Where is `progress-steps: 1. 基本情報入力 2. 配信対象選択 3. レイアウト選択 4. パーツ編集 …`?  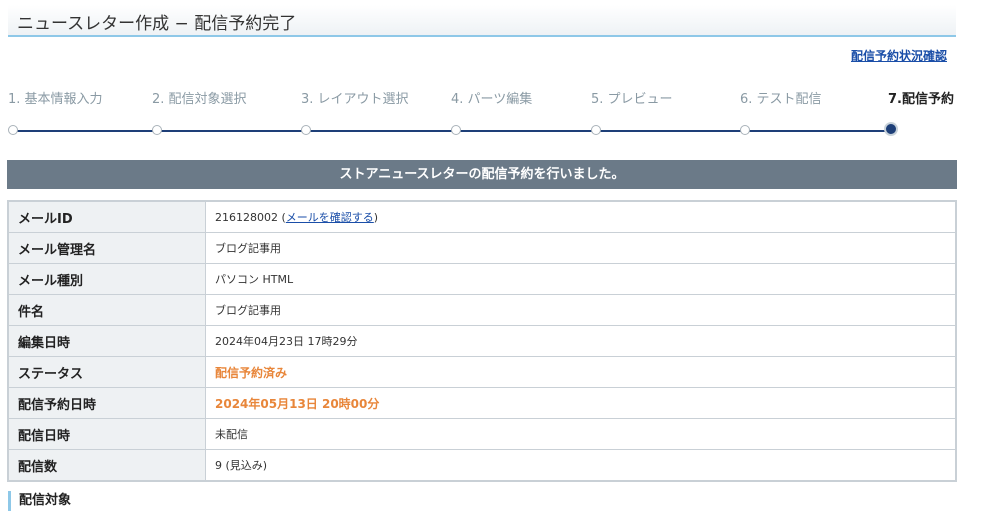
progress-steps: 1. 基本情報入力 2. 配信対象選択 3. レイアウト選択 4. パーツ編集 … is located at coordinates (500, 115).